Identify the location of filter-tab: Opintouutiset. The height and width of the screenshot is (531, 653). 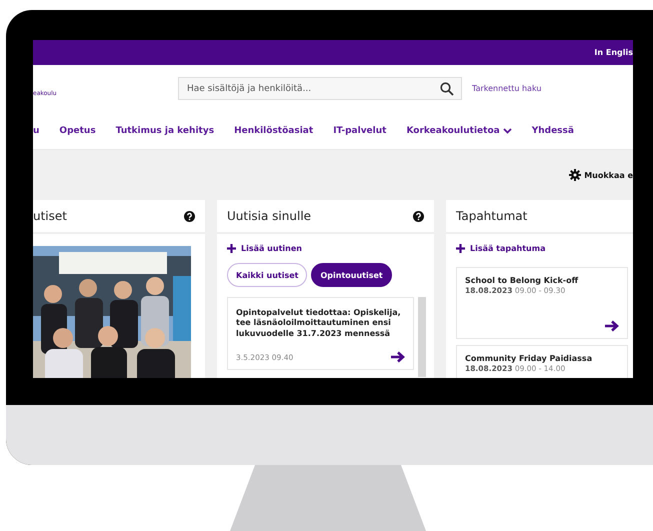
(351, 275).